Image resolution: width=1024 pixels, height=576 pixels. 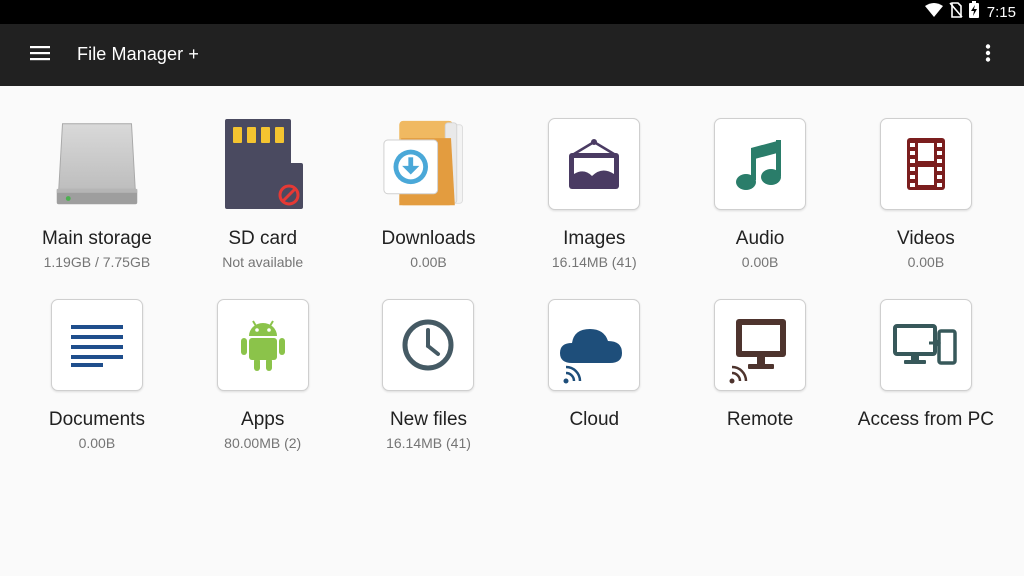 I want to click on tile-label: Documents, so click(x=96, y=419).